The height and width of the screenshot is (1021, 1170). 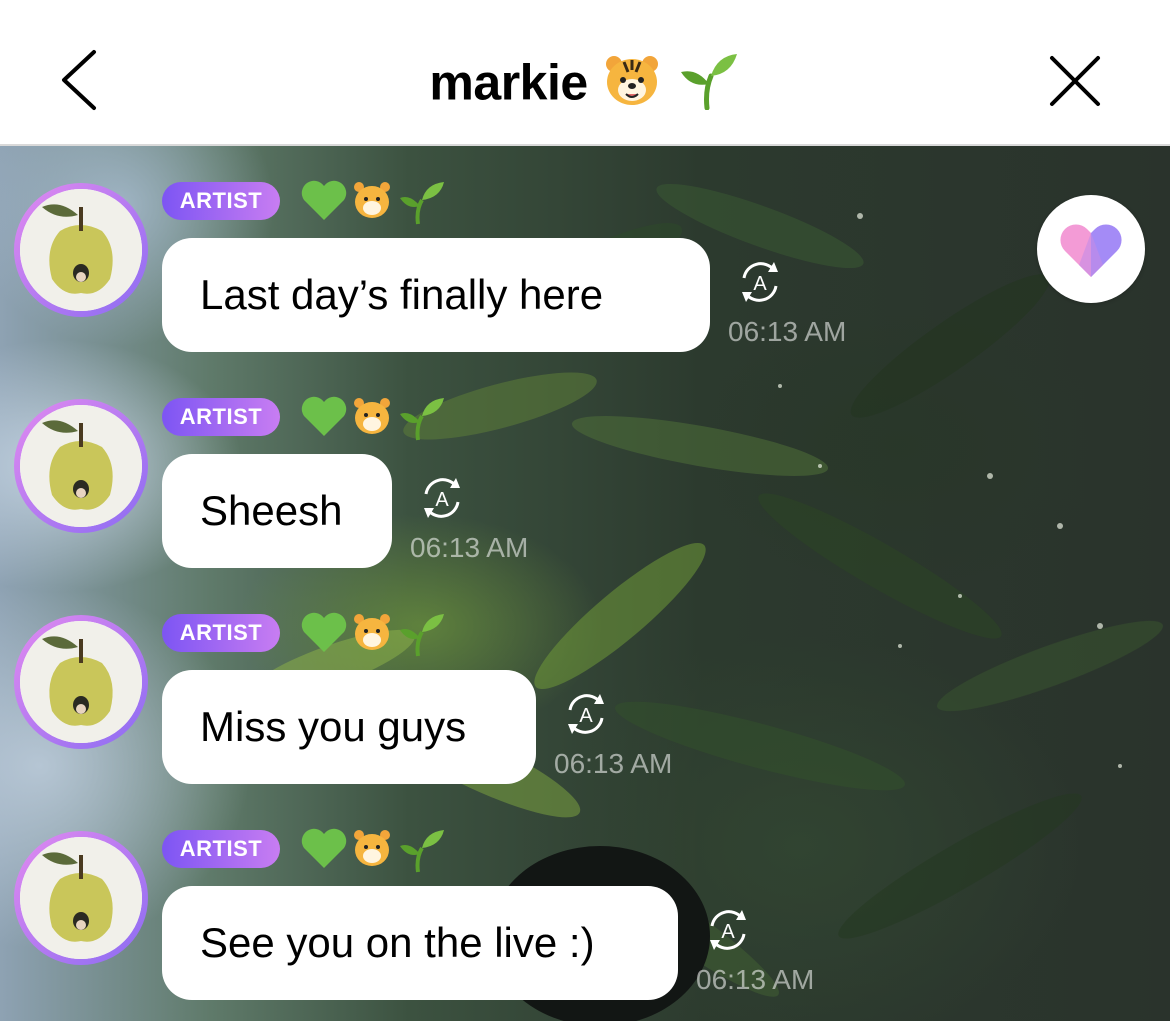 I want to click on chat-header: markie, so click(x=585, y=73).